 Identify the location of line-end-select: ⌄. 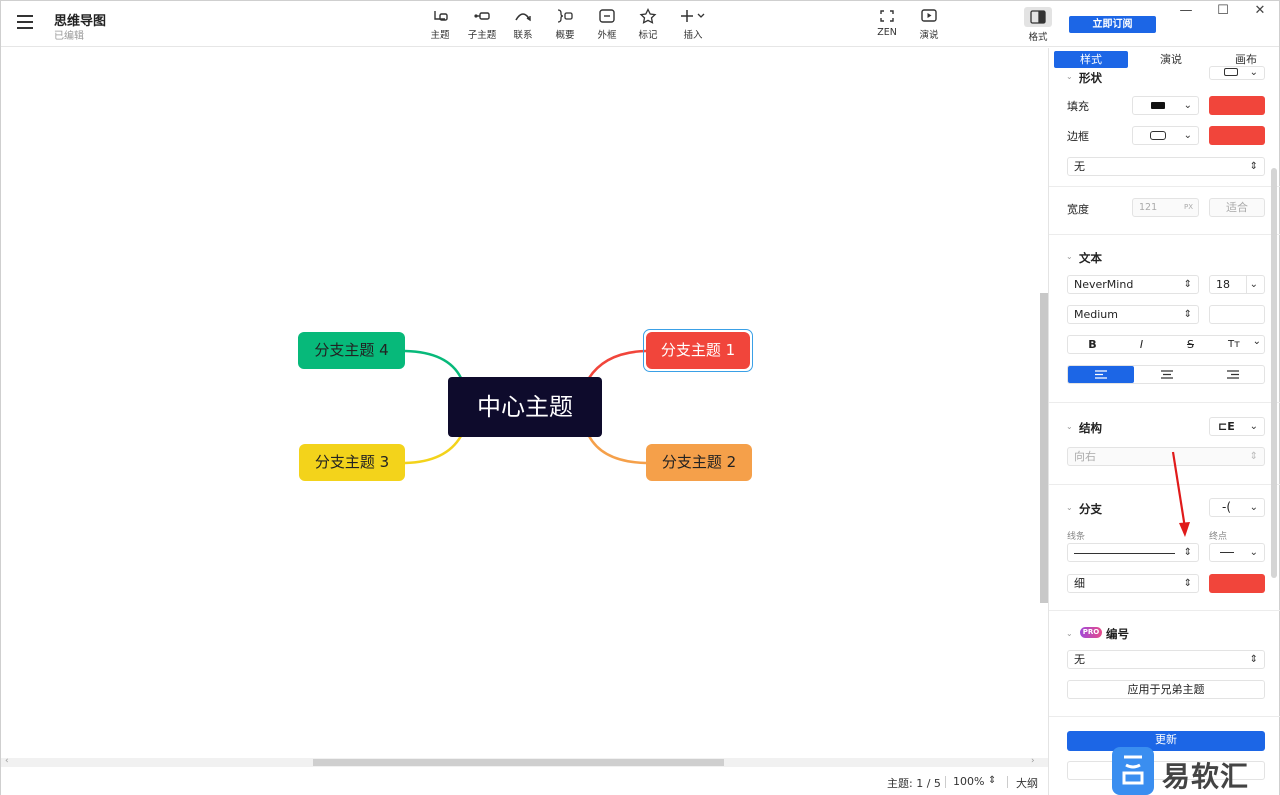
(1237, 552).